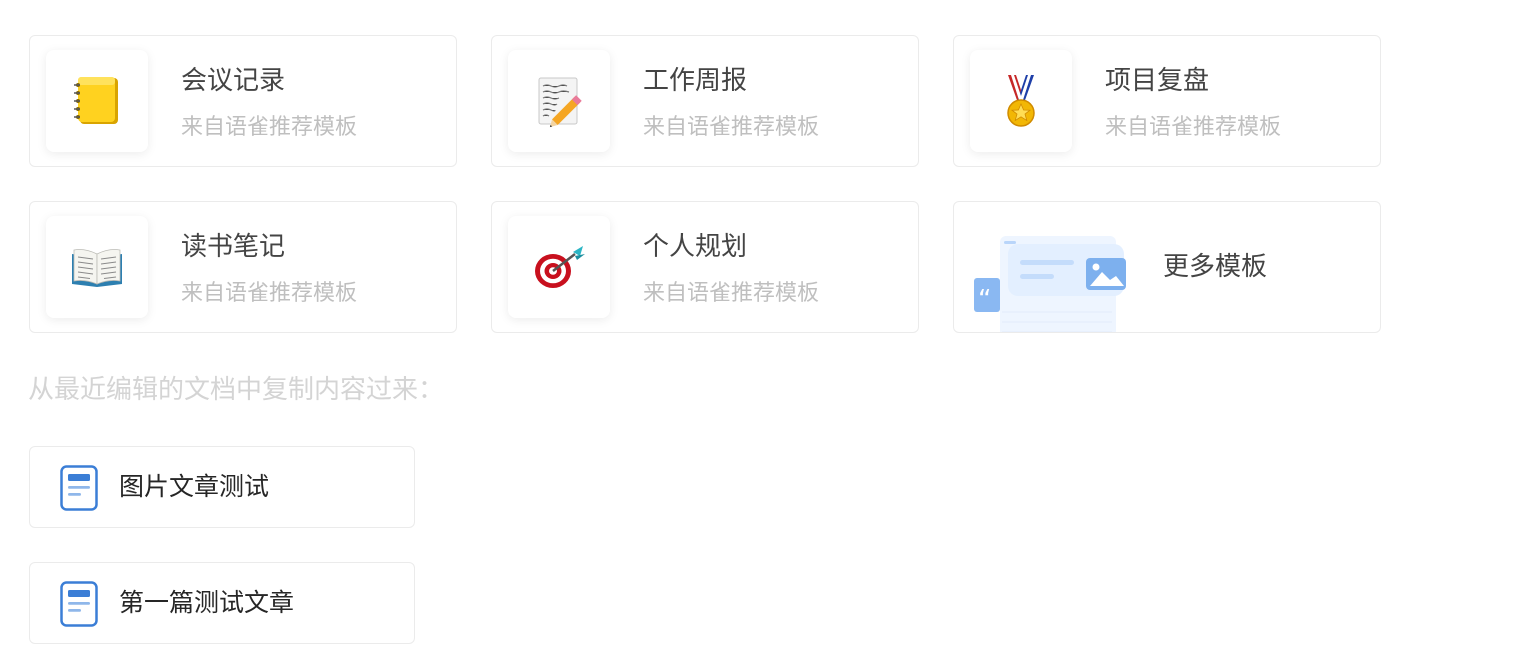 The height and width of the screenshot is (660, 1528). Describe the element at coordinates (1052, 282) in the screenshot. I see `template-illustration-icon: “` at that location.